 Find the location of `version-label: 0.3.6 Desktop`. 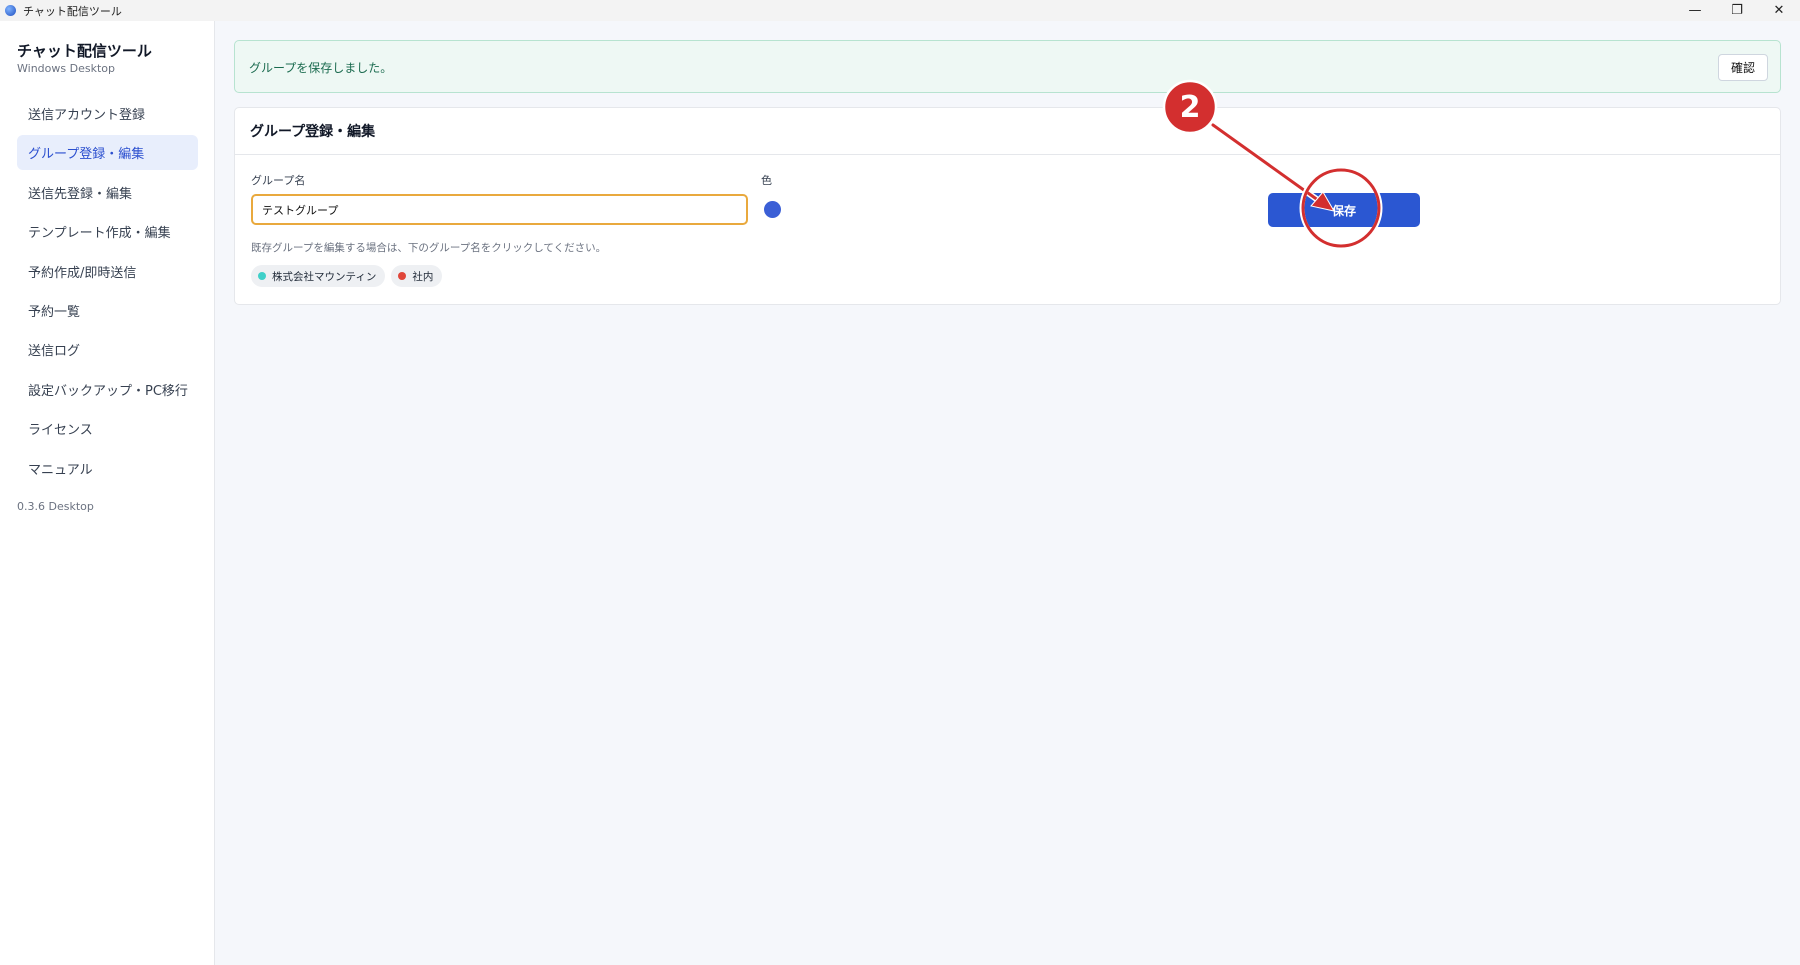

version-label: 0.3.6 Desktop is located at coordinates (55, 506).